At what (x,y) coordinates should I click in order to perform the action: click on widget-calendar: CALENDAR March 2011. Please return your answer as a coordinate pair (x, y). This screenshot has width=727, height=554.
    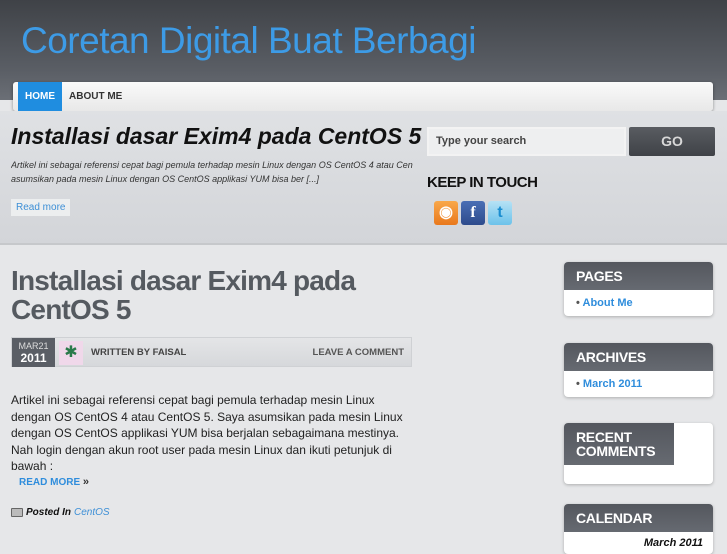
    Looking at the image, I should click on (638, 529).